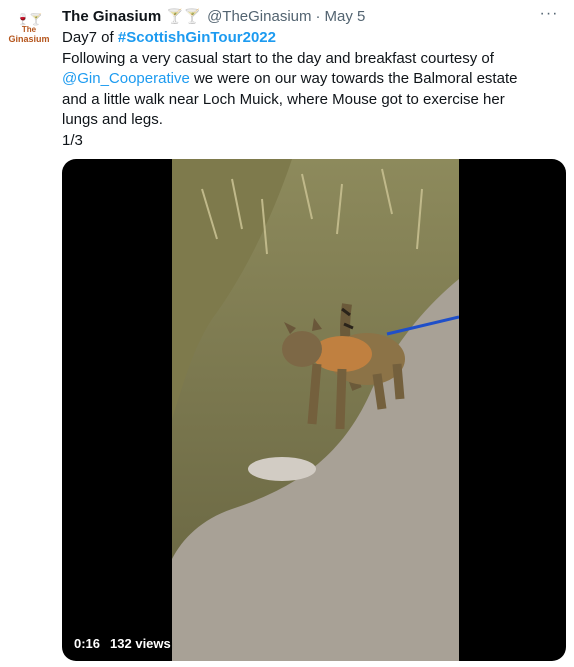 This screenshot has width=574, height=667. I want to click on cocktail-glasses-icon: 🍷🍸, so click(29, 19).